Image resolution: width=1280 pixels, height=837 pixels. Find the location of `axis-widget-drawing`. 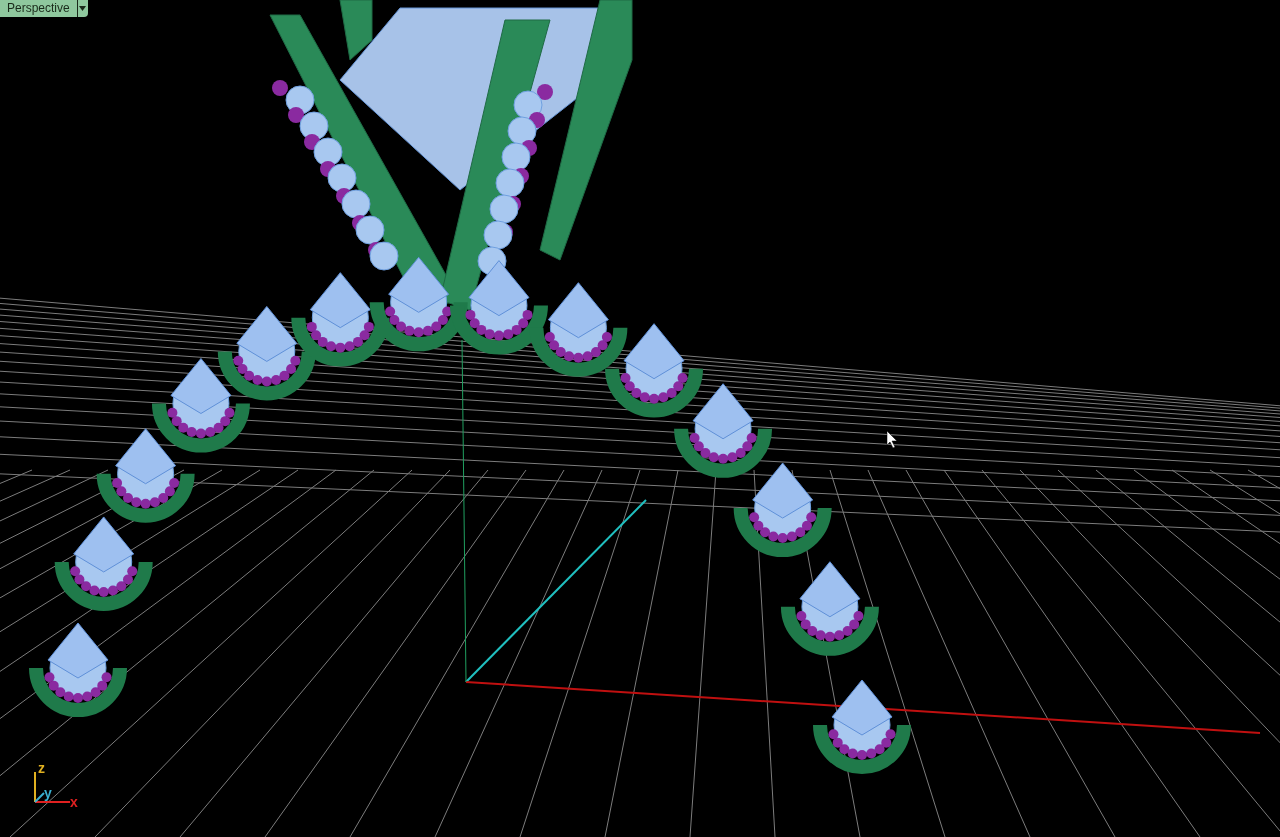

axis-widget-drawing is located at coordinates (52, 787).